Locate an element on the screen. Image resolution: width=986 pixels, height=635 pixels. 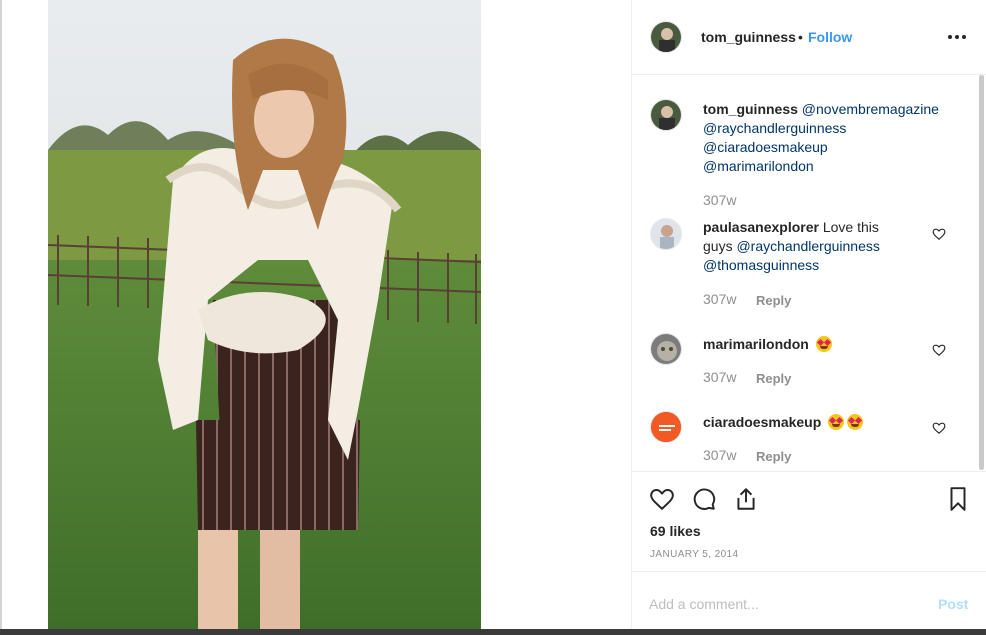
caption-time: 307w is located at coordinates (719, 200).